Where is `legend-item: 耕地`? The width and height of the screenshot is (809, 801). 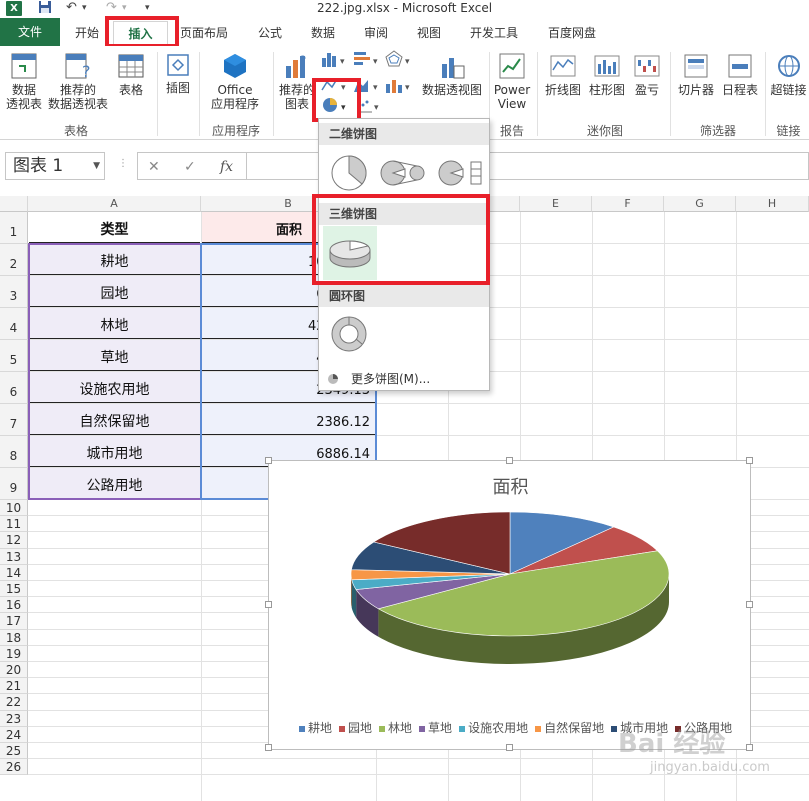 legend-item: 耕地 is located at coordinates (315, 727).